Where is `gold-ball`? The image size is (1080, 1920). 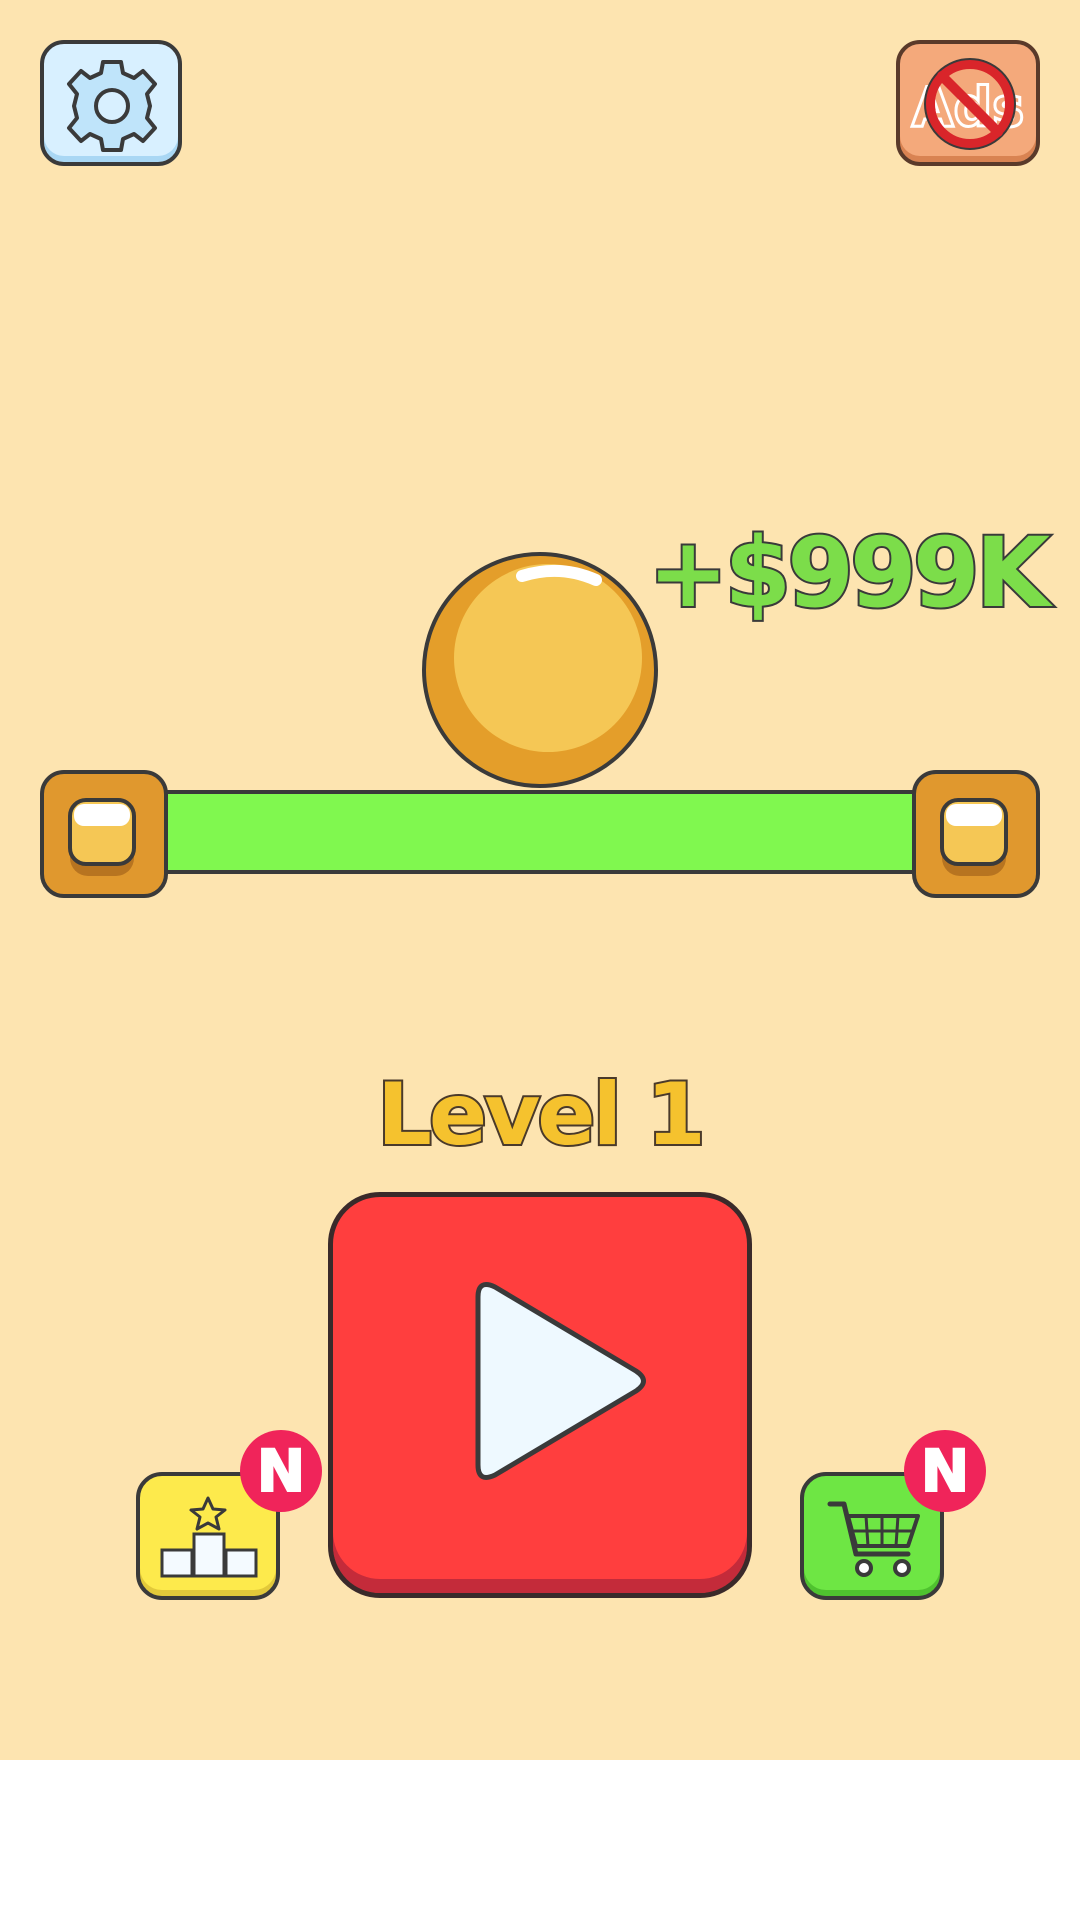
gold-ball is located at coordinates (540, 670).